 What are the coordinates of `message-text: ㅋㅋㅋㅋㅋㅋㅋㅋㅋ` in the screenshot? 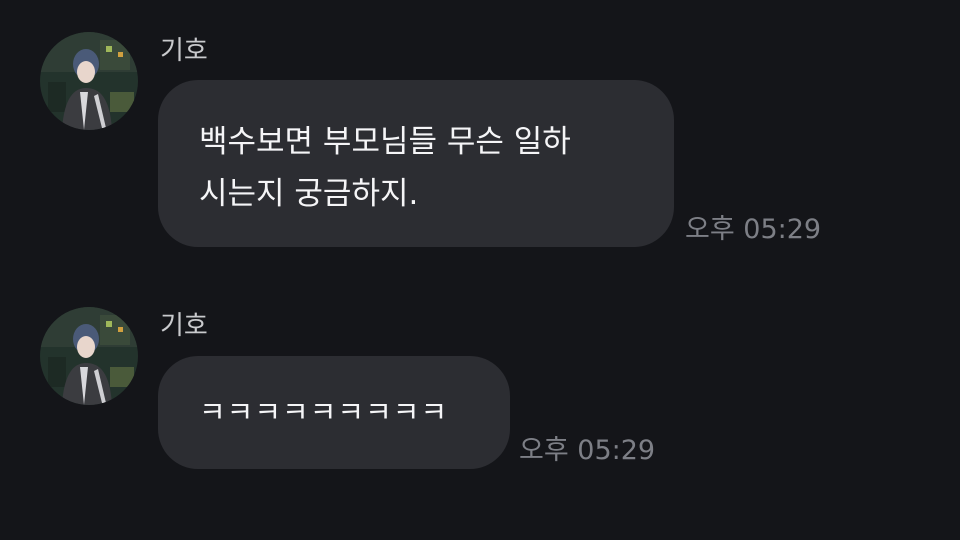 It's located at (324, 412).